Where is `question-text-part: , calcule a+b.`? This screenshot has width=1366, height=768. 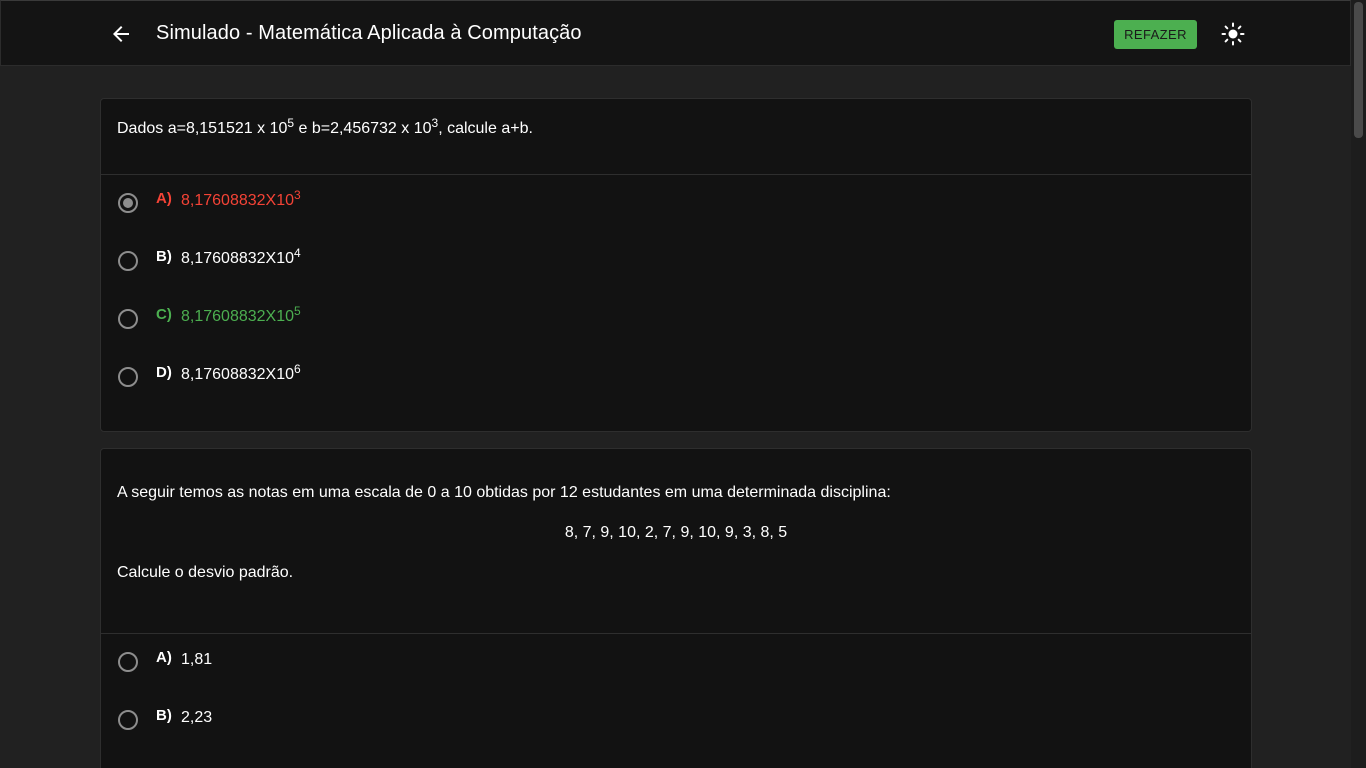 question-text-part: , calcule a+b. is located at coordinates (485, 128).